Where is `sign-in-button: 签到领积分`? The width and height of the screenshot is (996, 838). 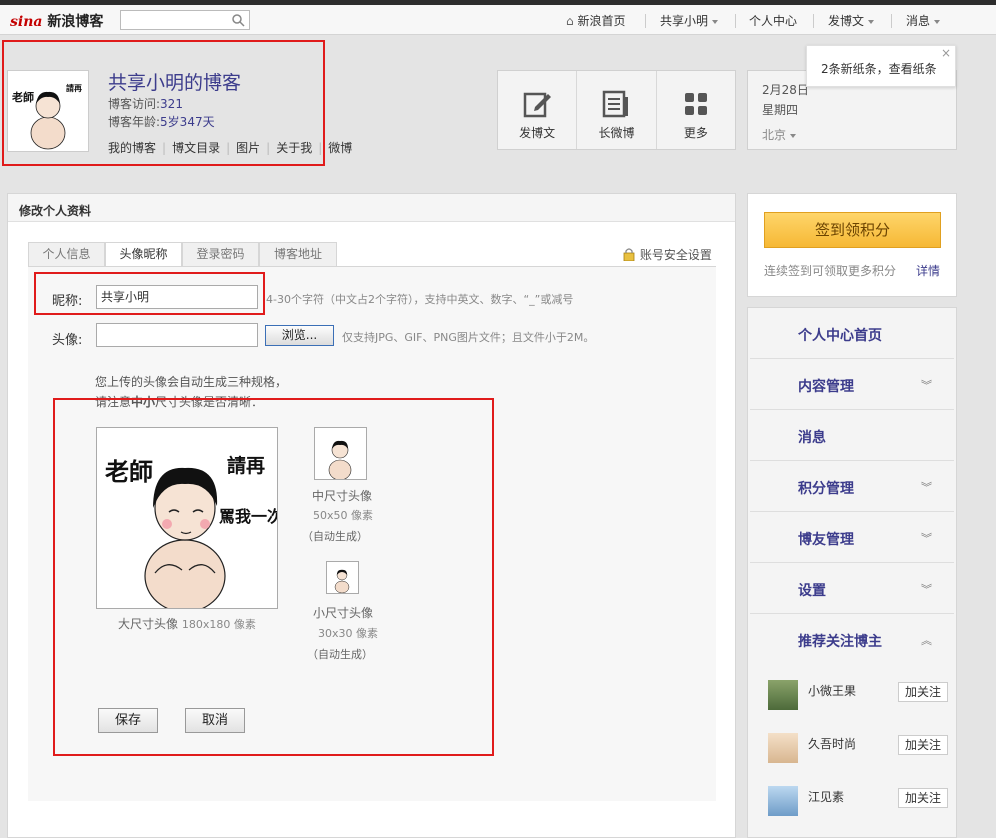
sign-in-button: 签到领积分 is located at coordinates (852, 230).